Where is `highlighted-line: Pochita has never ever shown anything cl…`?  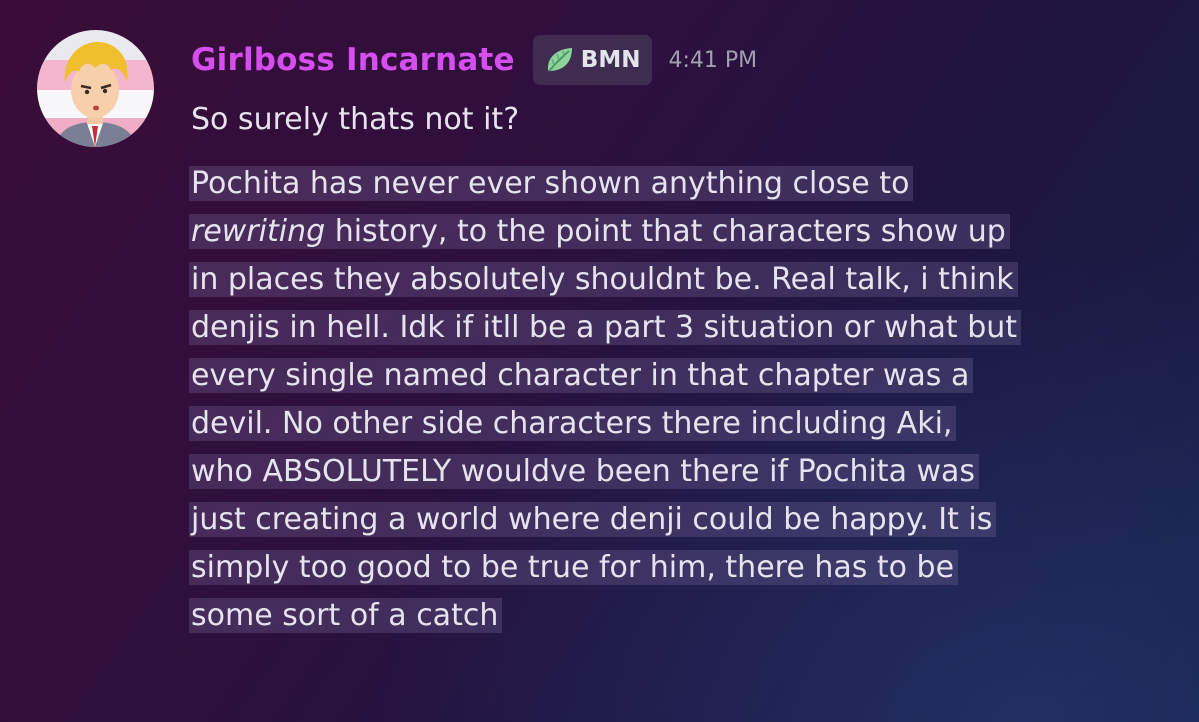 highlighted-line: Pochita has never ever shown anything cl… is located at coordinates (551, 184).